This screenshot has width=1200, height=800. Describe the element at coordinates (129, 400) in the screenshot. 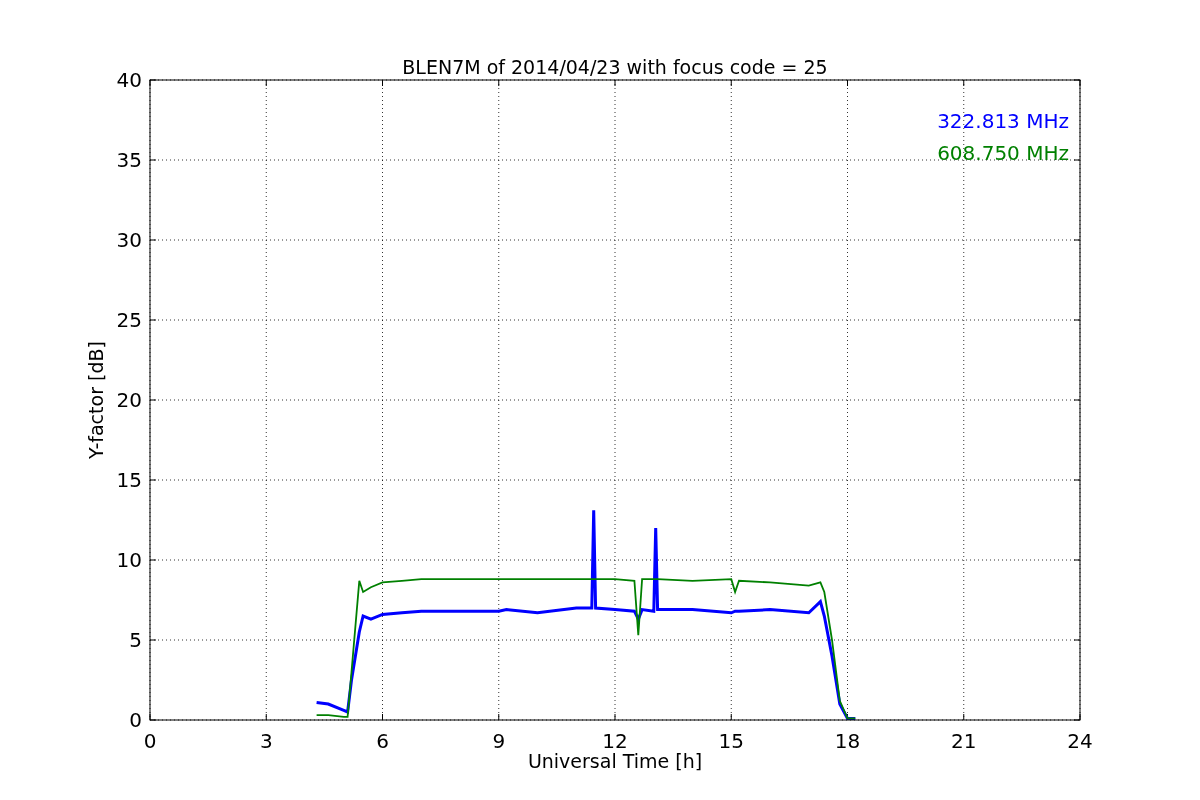

I see `y-tick-label: 20` at that location.